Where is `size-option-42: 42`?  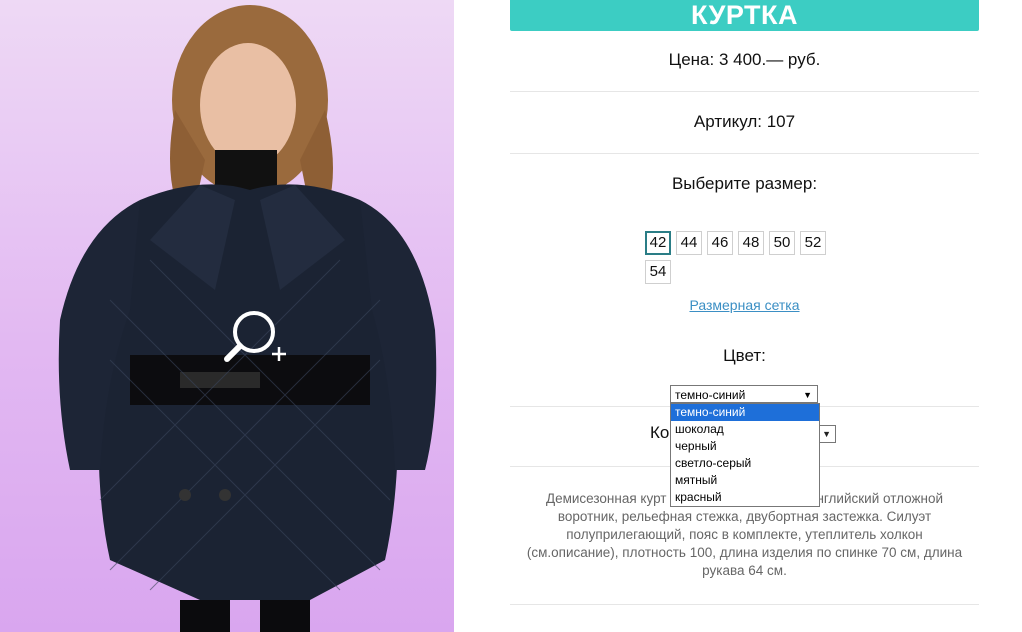 size-option-42: 42 is located at coordinates (658, 243).